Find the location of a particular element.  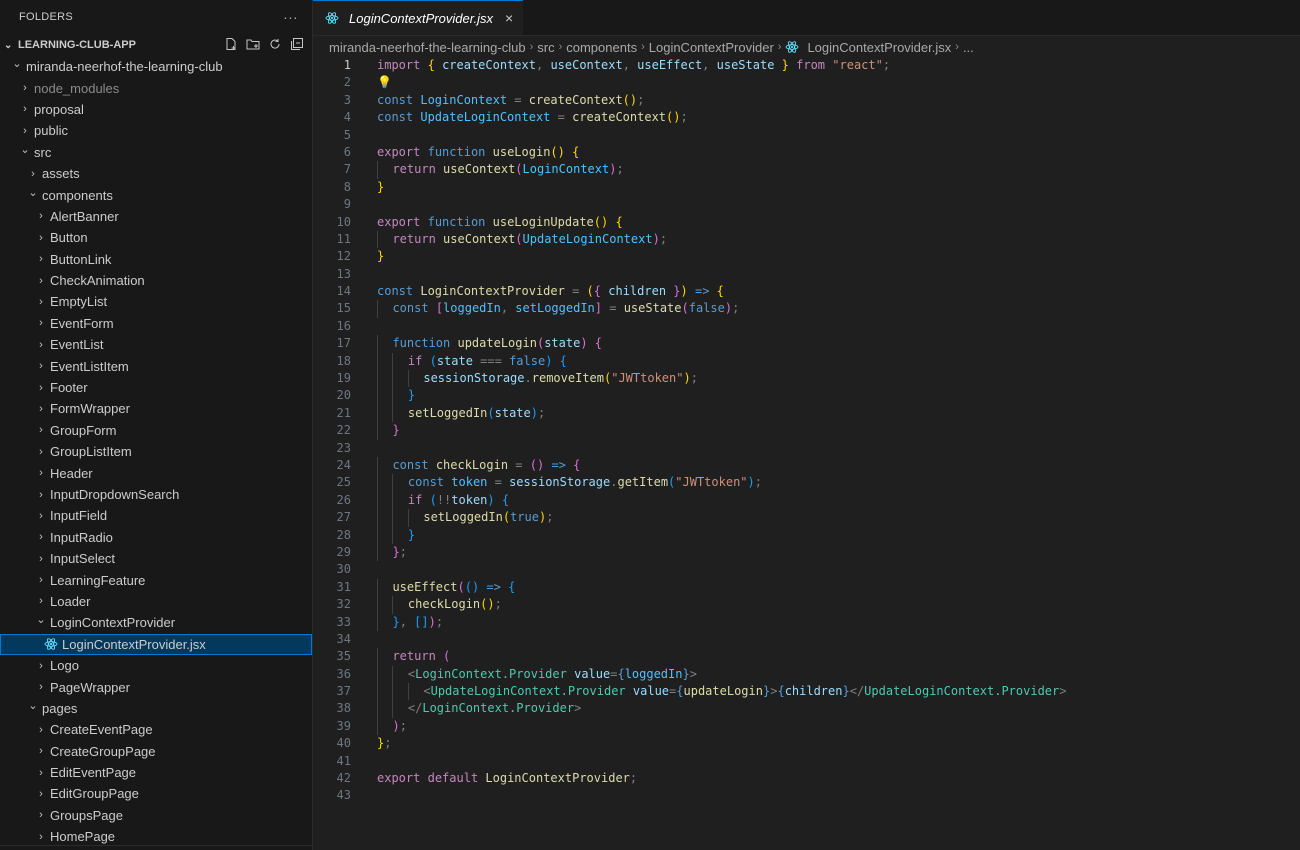

line-number: 11 is located at coordinates (343, 238).